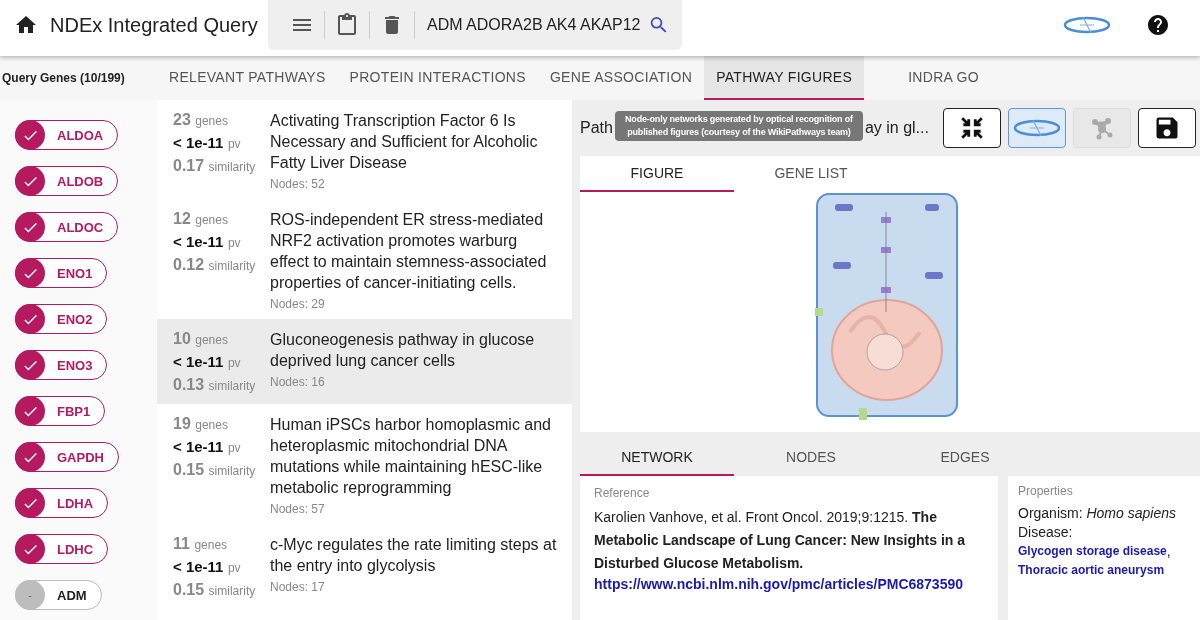 This screenshot has width=1200, height=620. I want to click on disease-label: Disease:, so click(1046, 532).